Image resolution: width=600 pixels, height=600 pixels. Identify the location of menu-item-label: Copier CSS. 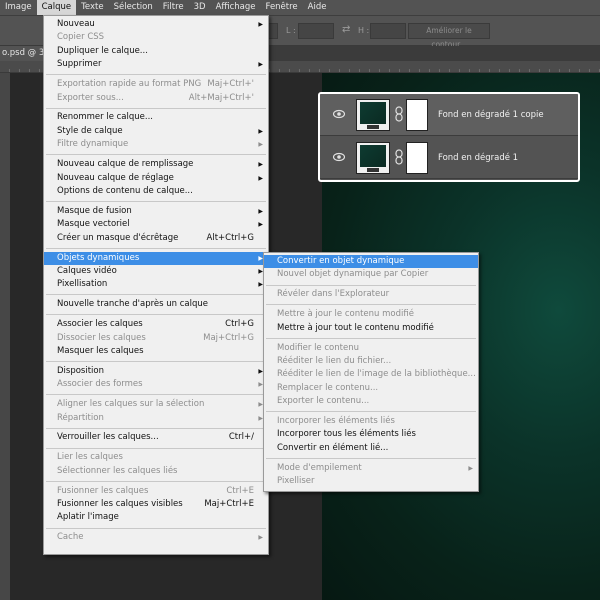
(81, 37).